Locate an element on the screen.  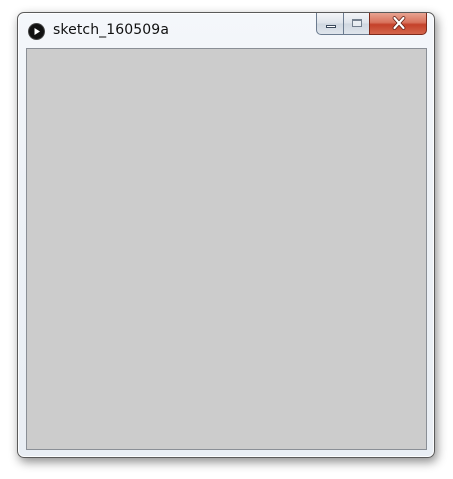
caption-buttons is located at coordinates (371, 24).